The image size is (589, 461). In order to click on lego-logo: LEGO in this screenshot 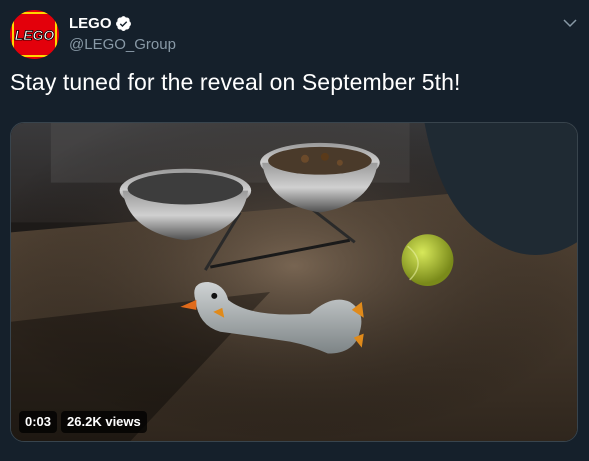, I will do `click(34, 34)`.